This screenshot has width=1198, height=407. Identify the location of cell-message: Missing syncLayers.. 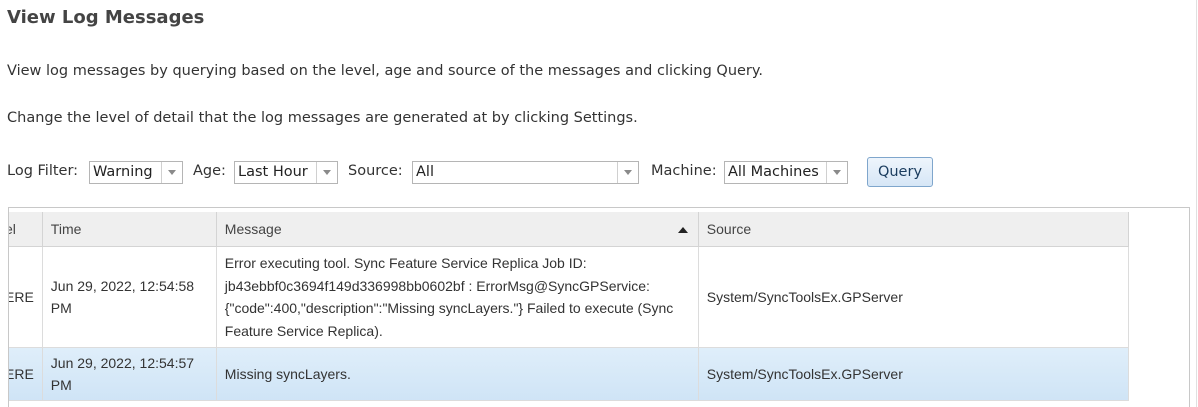
(457, 374).